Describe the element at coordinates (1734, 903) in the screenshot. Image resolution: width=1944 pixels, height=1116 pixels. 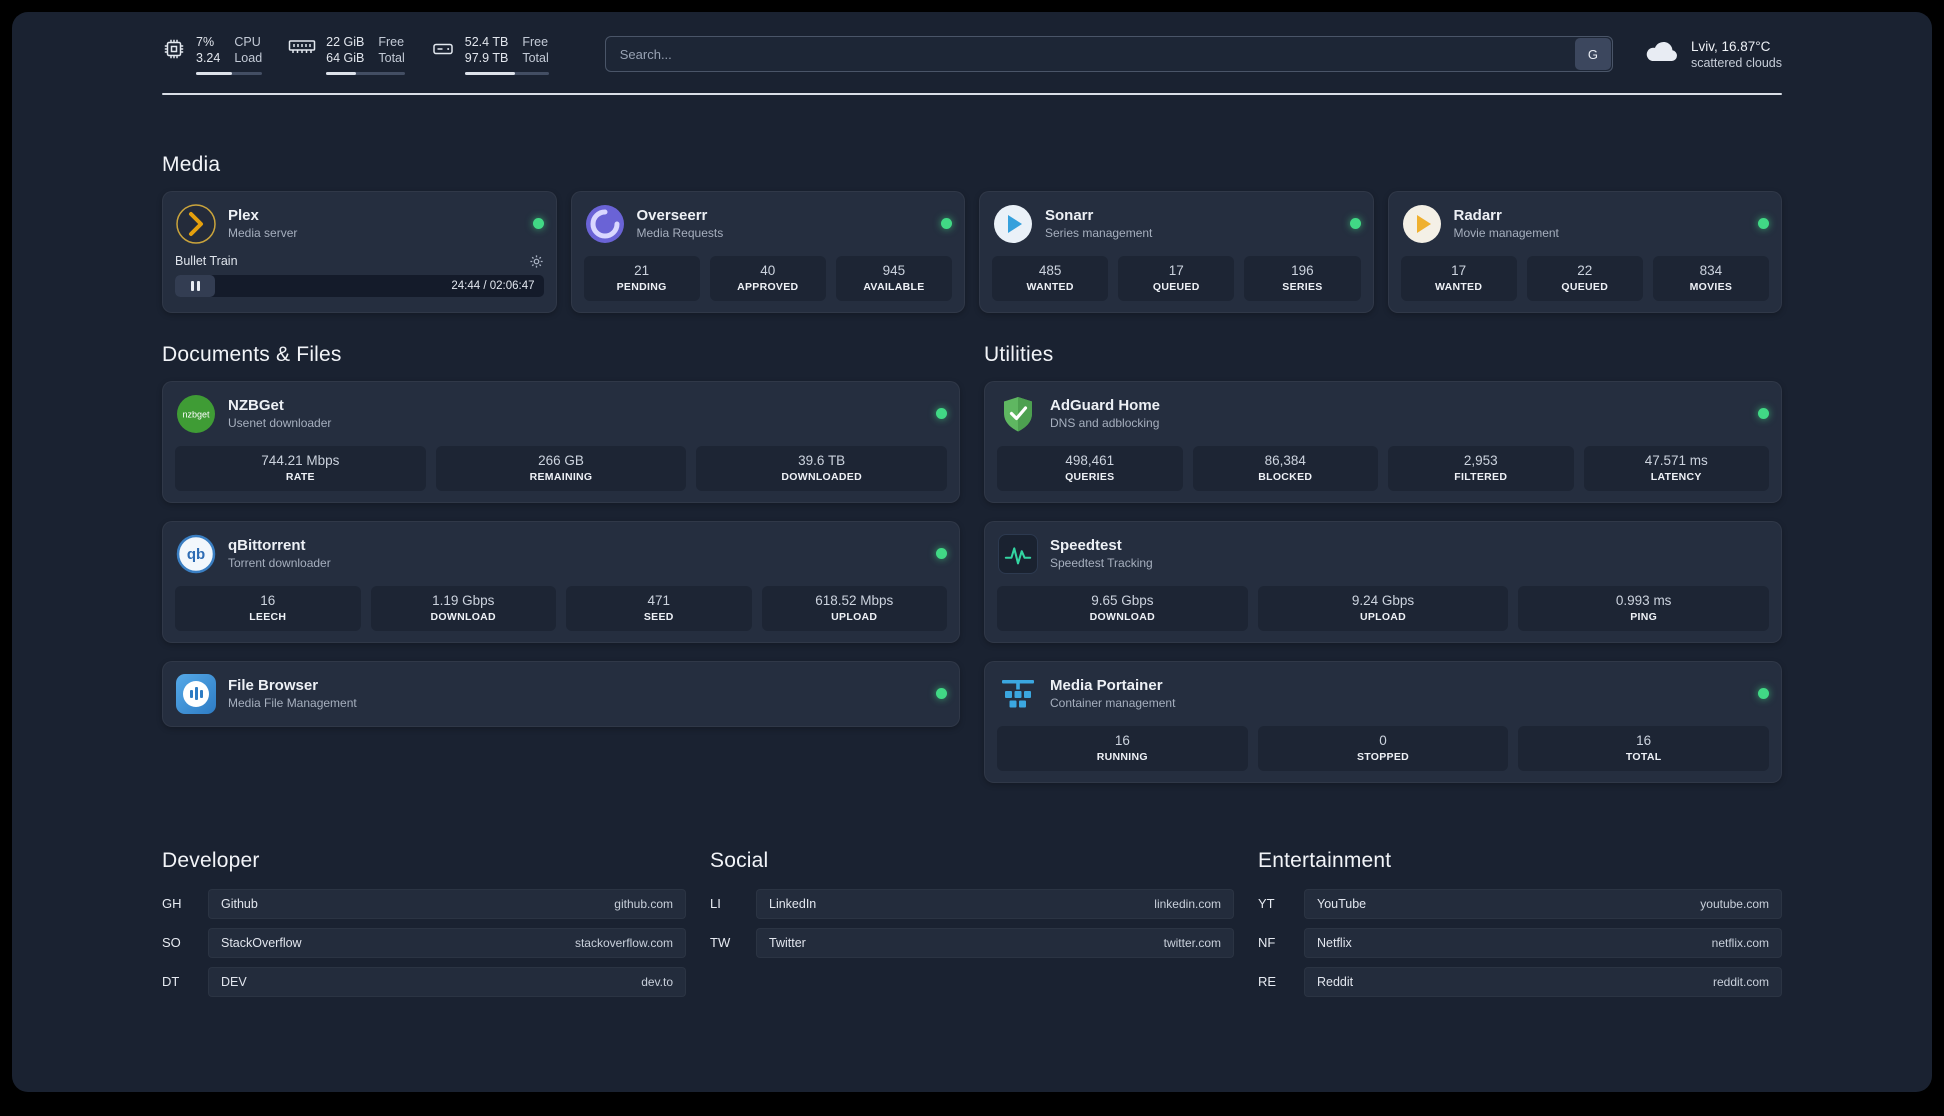
I see `bookmark-url: youtube.com` at that location.